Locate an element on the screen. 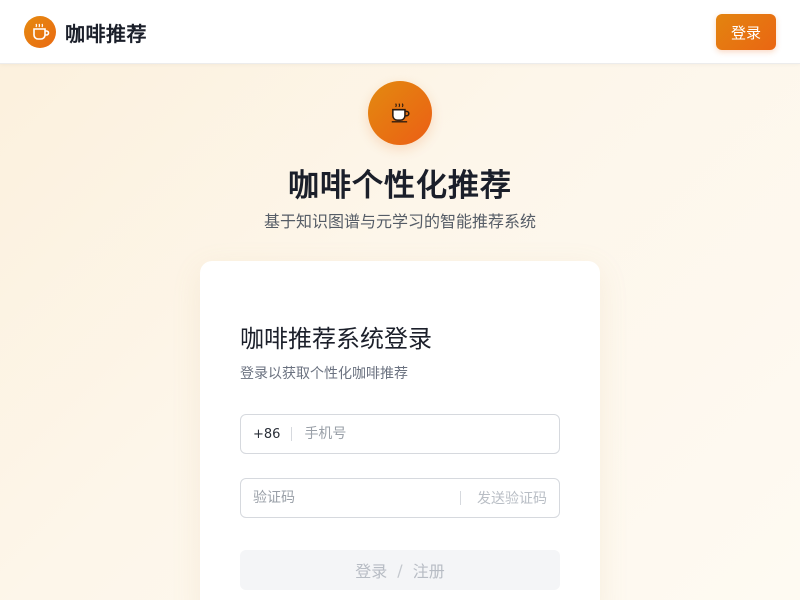 The image size is (800, 600). verification-code-input is located at coordinates (356, 498).